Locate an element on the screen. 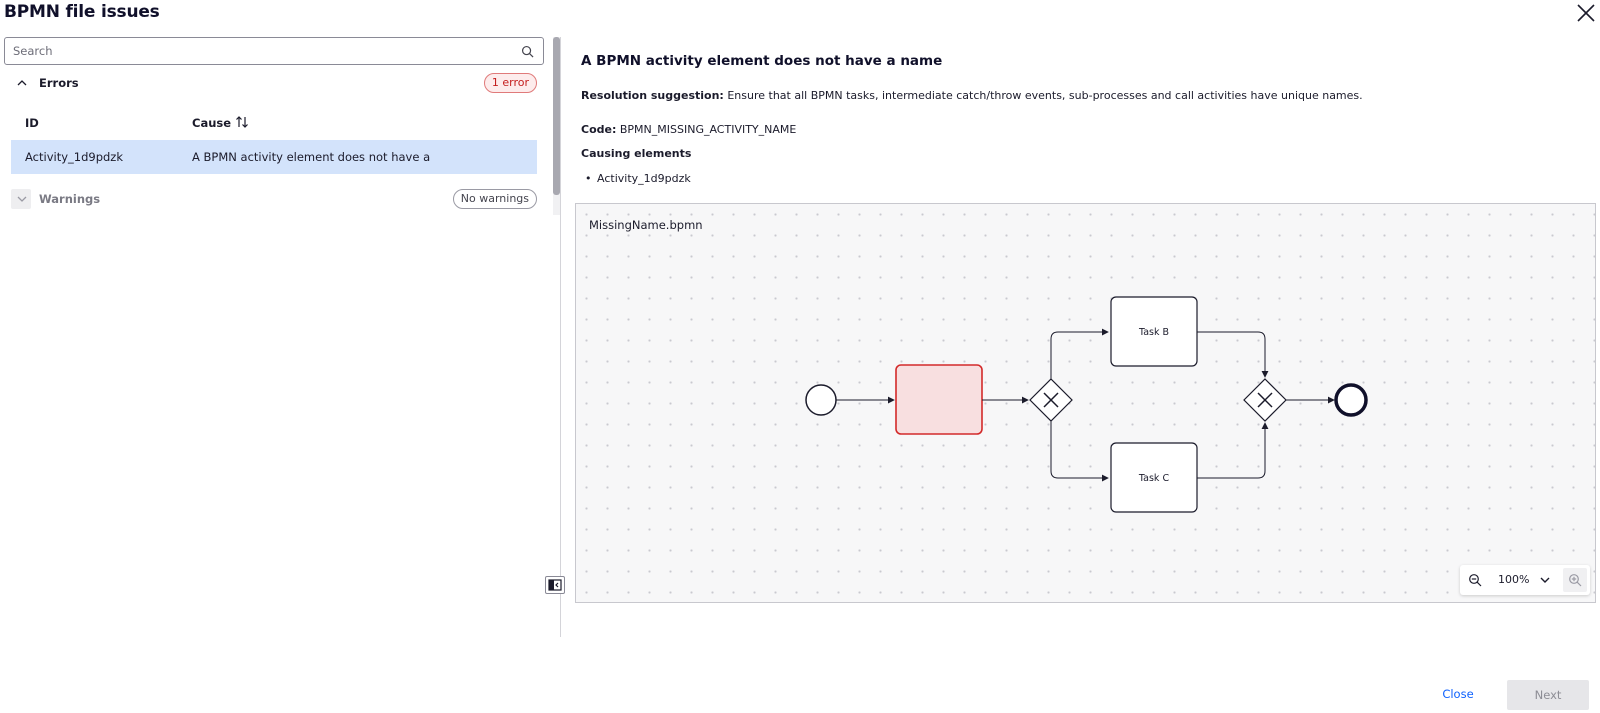 The width and height of the screenshot is (1600, 713). pane-divider is located at coordinates (560, 337).